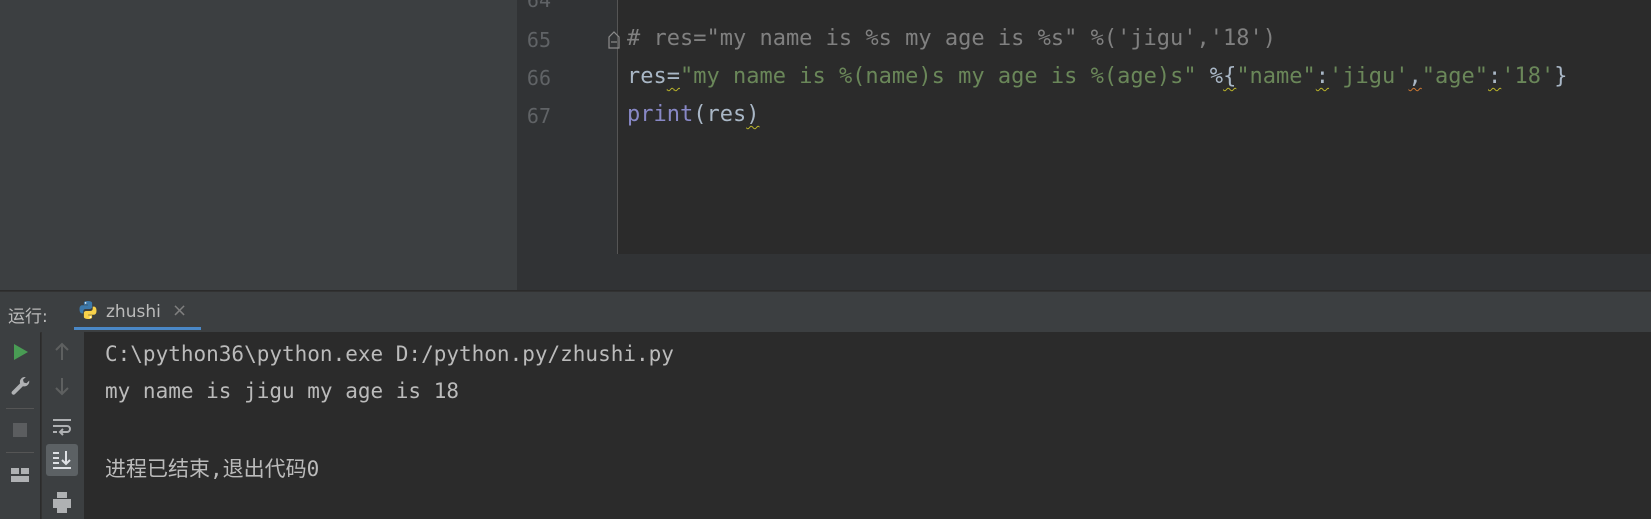  I want to click on code-token: ), so click(753, 114).